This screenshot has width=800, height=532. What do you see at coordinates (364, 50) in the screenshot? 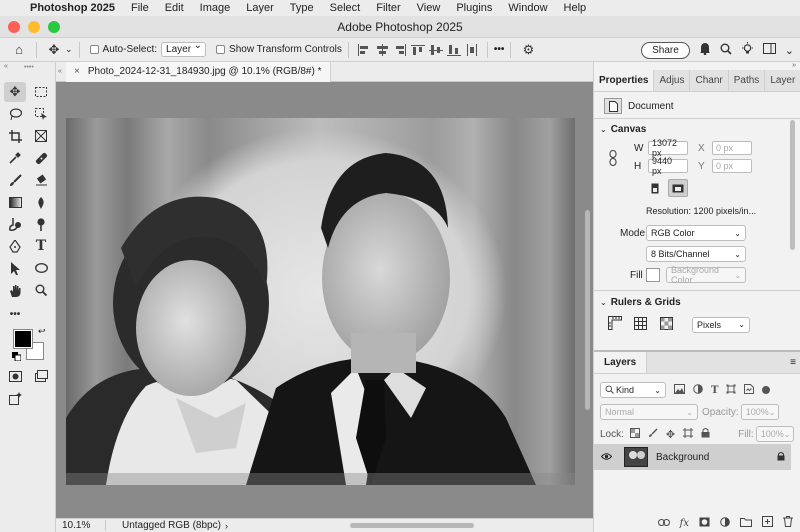
I see `align-left-icon` at bounding box center [364, 50].